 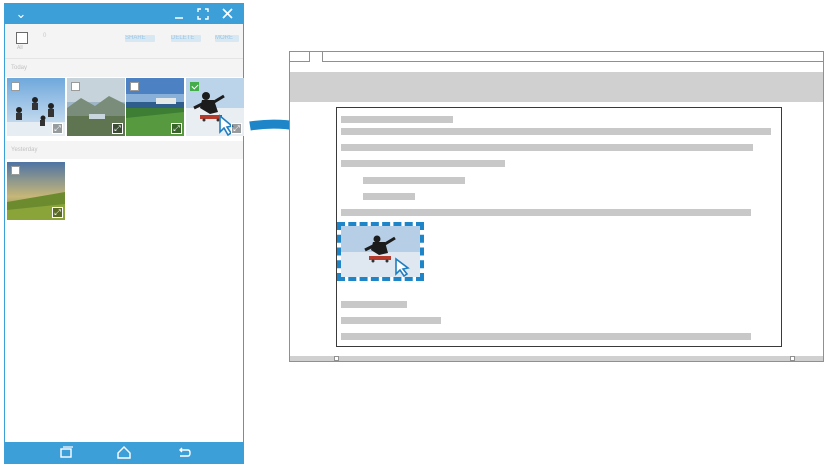 What do you see at coordinates (556, 358) in the screenshot?
I see `horizontal-scrollbar` at bounding box center [556, 358].